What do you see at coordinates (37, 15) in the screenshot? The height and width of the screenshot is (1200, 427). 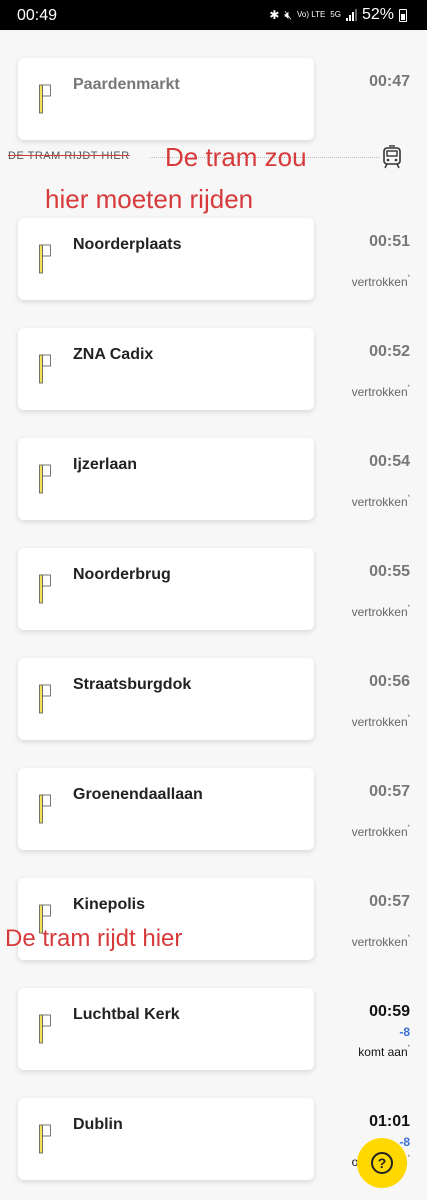 I see `status-time: 00:49` at bounding box center [37, 15].